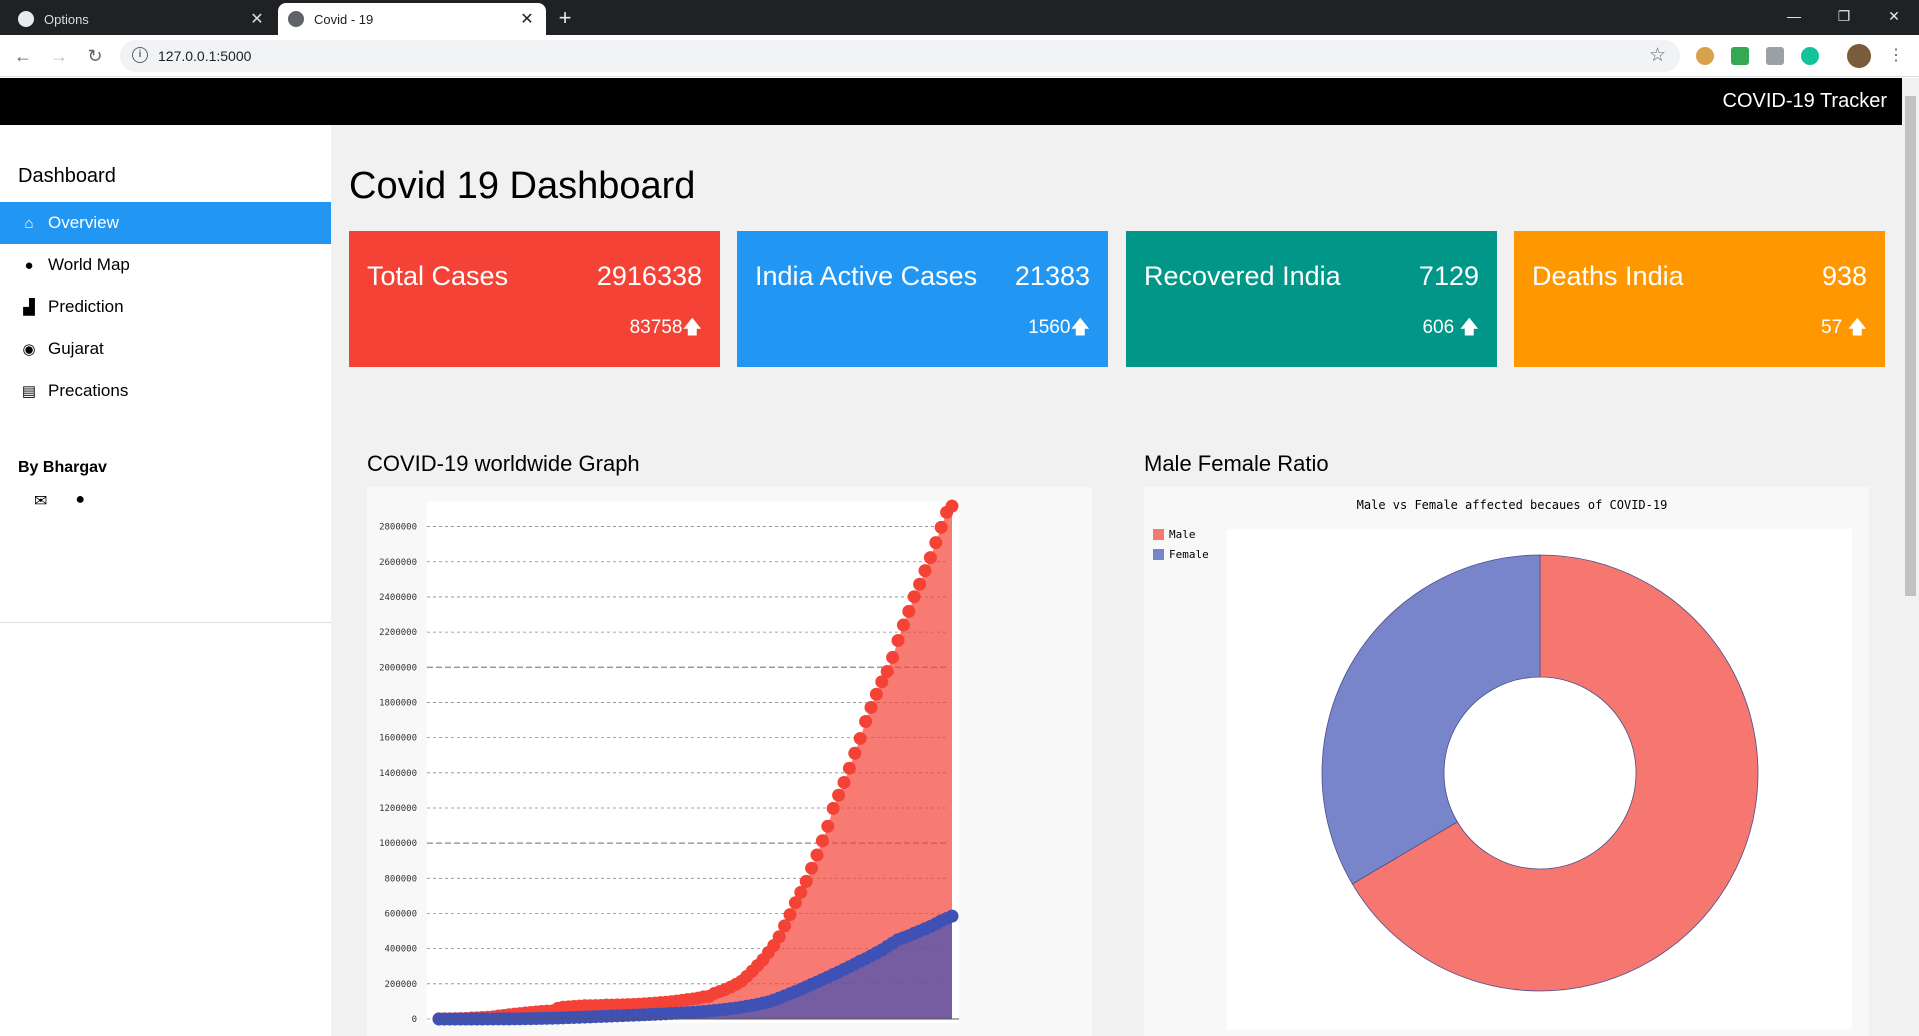  What do you see at coordinates (959, 17) in the screenshot?
I see `browser-tab-strip: Options ✕ Covid - 19 ✕ + — ❐ ✕` at bounding box center [959, 17].